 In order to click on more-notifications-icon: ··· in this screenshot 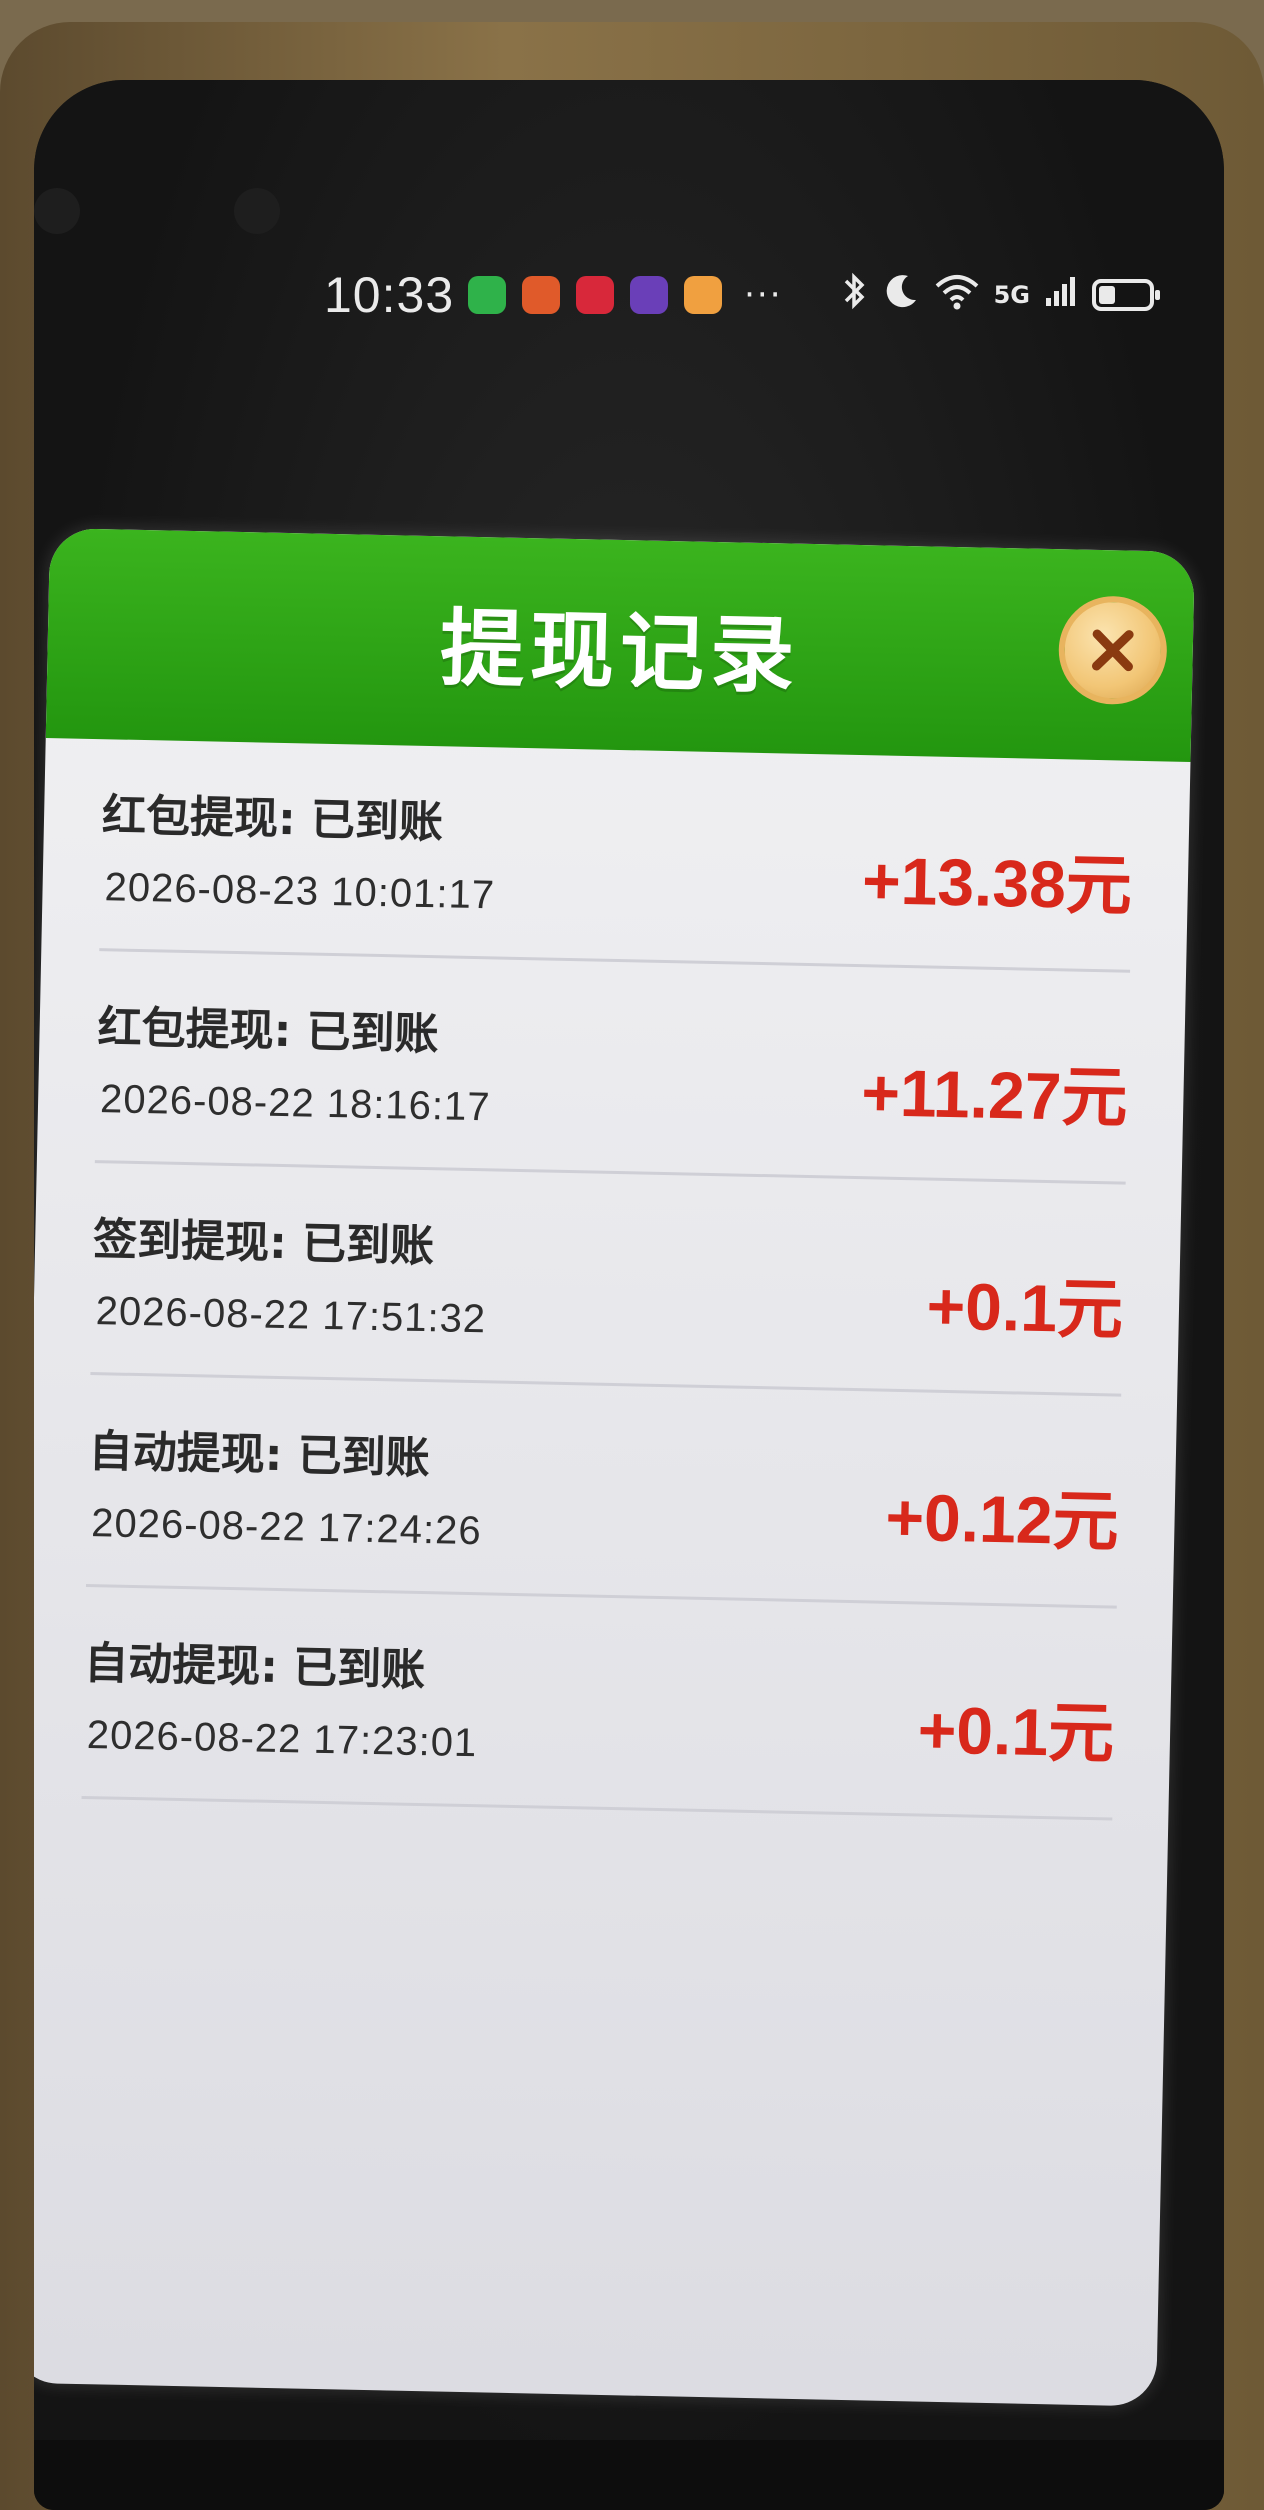, I will do `click(763, 295)`.